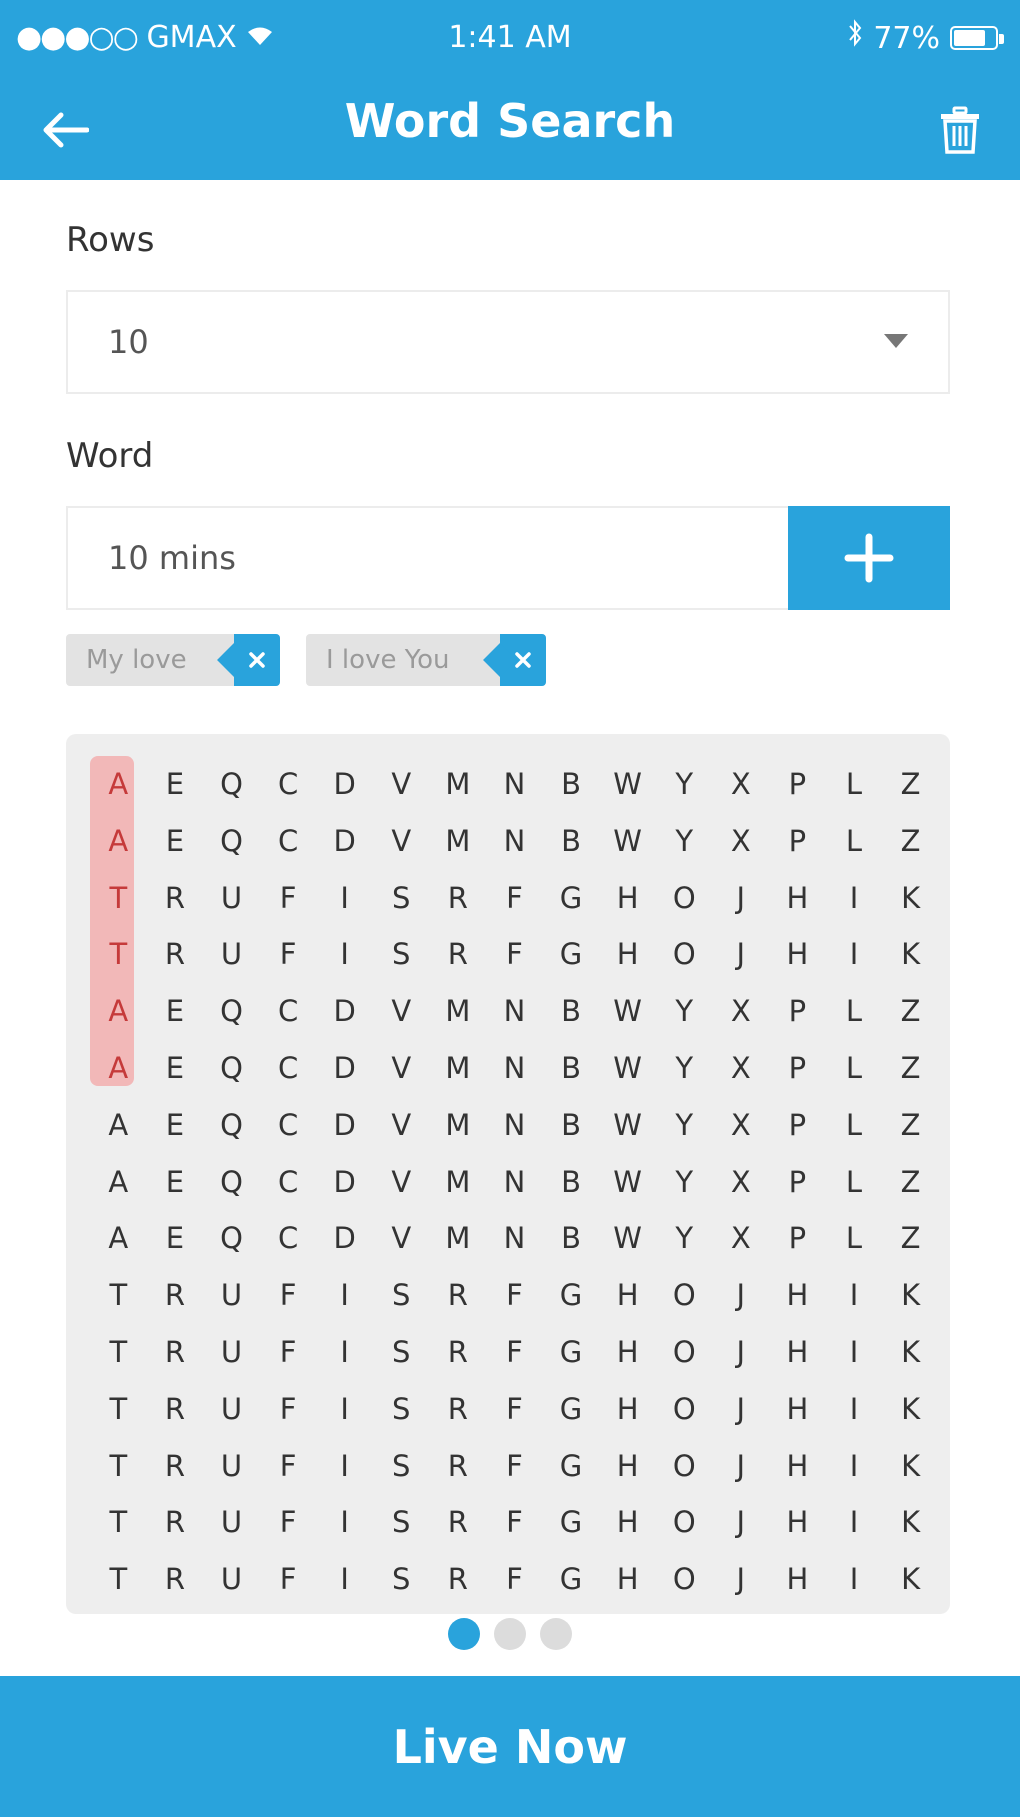  What do you see at coordinates (514, 841) in the screenshot?
I see `grid-cell: N` at bounding box center [514, 841].